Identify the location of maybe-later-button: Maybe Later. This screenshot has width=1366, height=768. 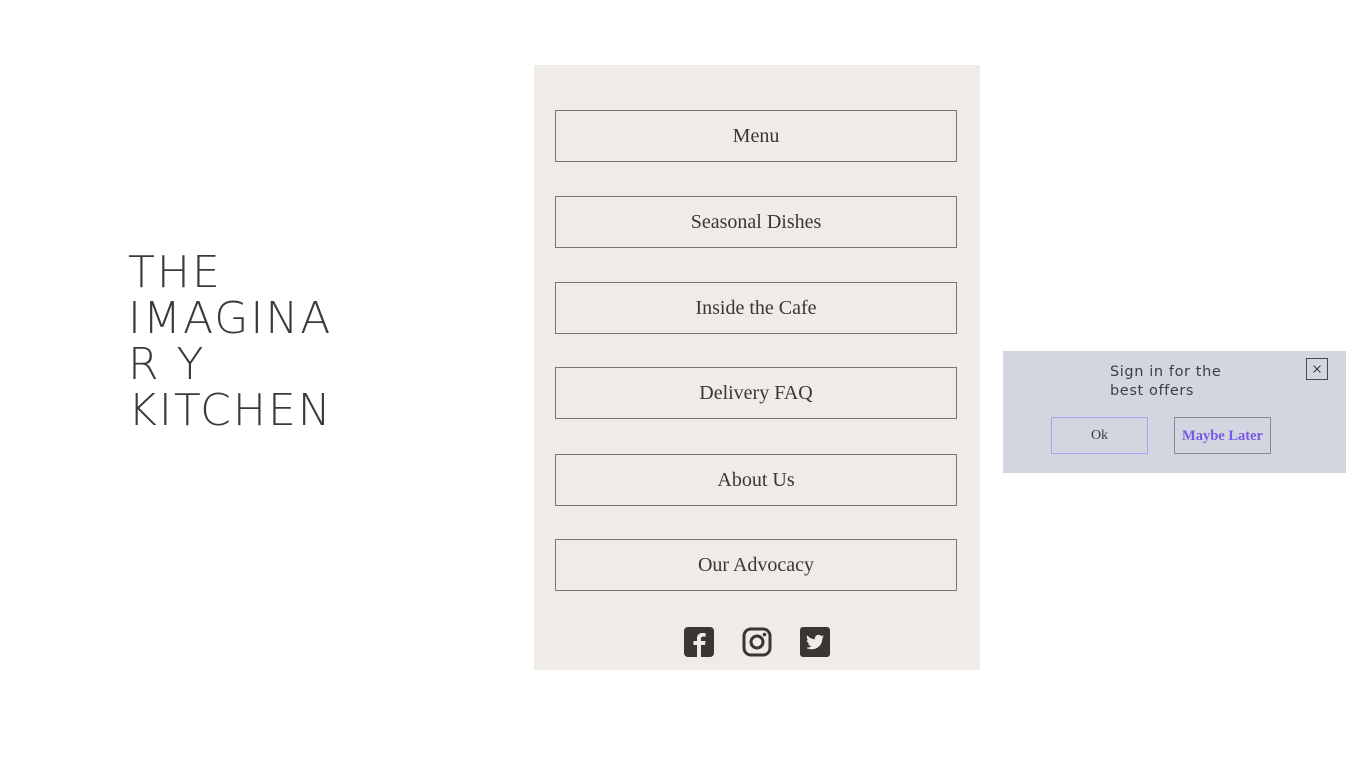
(1222, 435).